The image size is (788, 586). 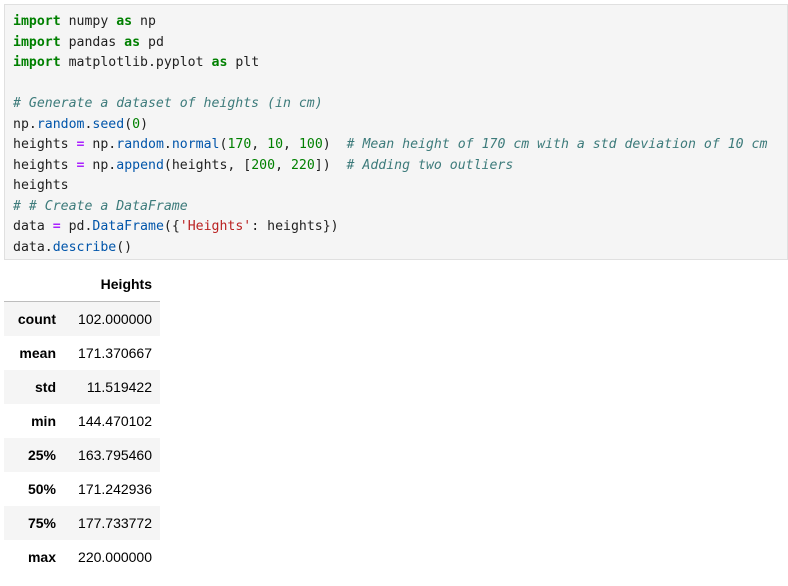 What do you see at coordinates (43, 421) in the screenshot?
I see `row-label: min` at bounding box center [43, 421].